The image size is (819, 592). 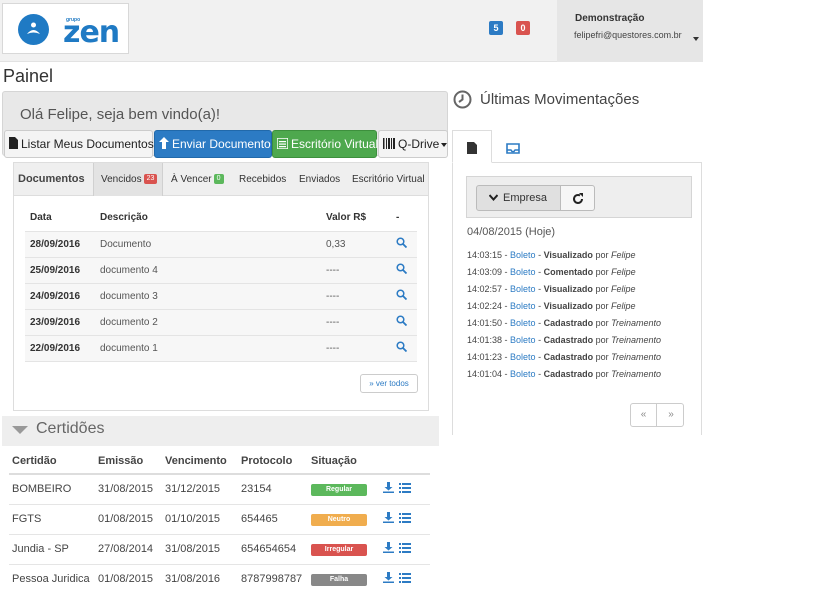 I want to click on certidoes-header: Certidões, so click(x=220, y=431).